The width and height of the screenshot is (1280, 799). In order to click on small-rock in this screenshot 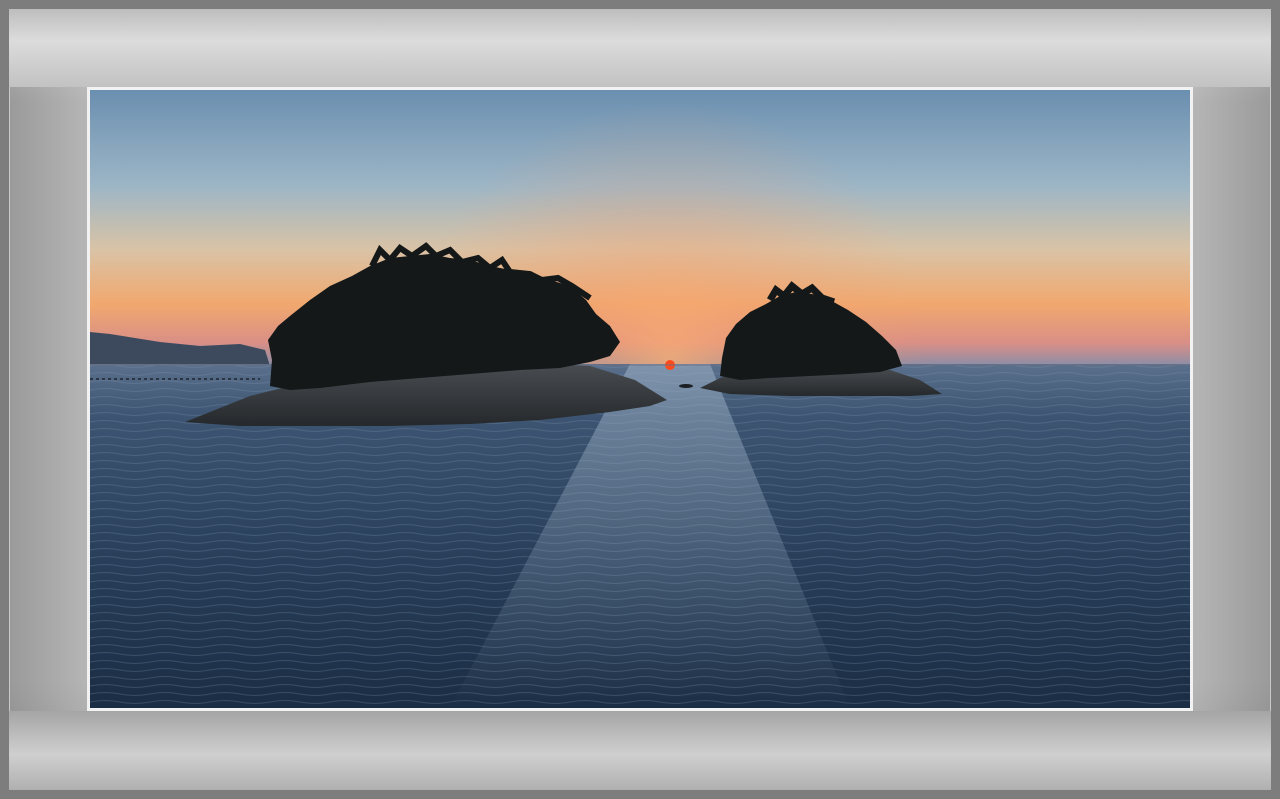, I will do `click(686, 386)`.